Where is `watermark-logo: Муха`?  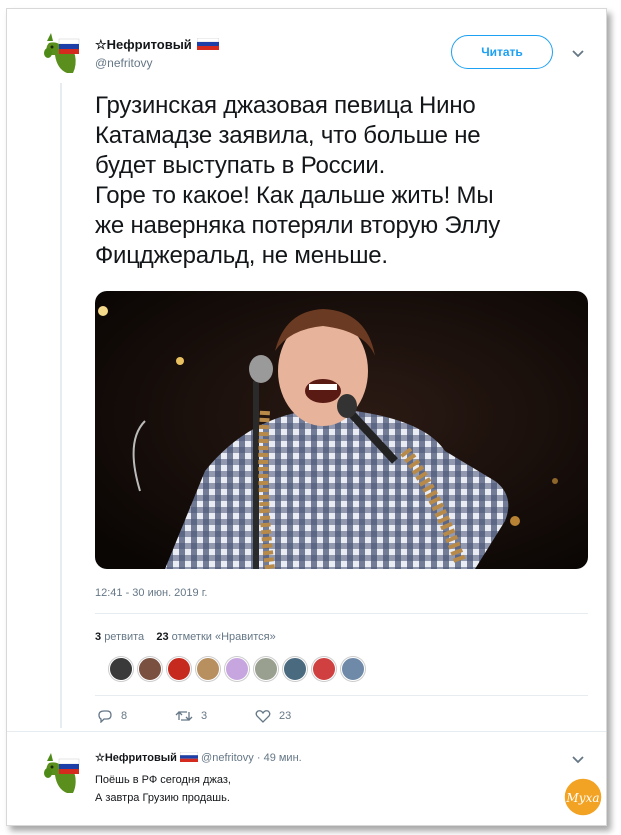
watermark-logo: Муха is located at coordinates (583, 797).